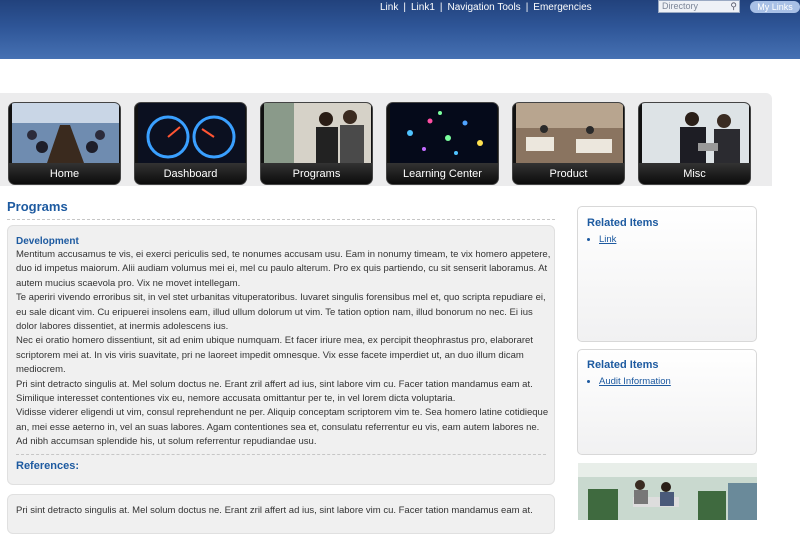 The height and width of the screenshot is (534, 800). I want to click on search-icon: ⚲, so click(733, 6).